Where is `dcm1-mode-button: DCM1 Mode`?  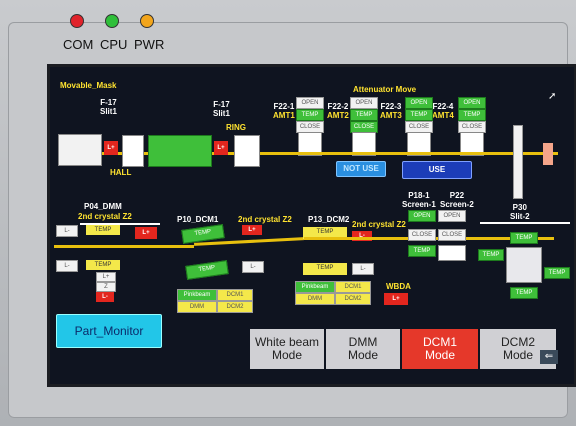
dcm1-mode-button: DCM1 Mode is located at coordinates (440, 349).